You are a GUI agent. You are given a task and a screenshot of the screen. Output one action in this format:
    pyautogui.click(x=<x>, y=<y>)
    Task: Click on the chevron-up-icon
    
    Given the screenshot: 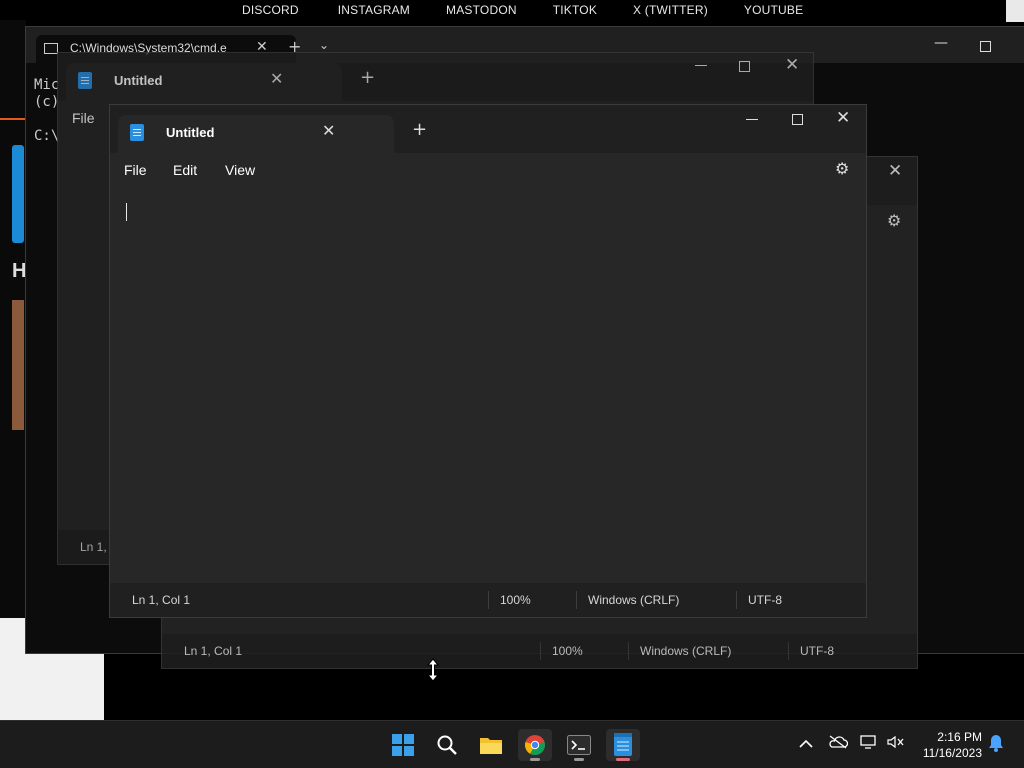 What is the action you would take?
    pyautogui.click(x=806, y=744)
    